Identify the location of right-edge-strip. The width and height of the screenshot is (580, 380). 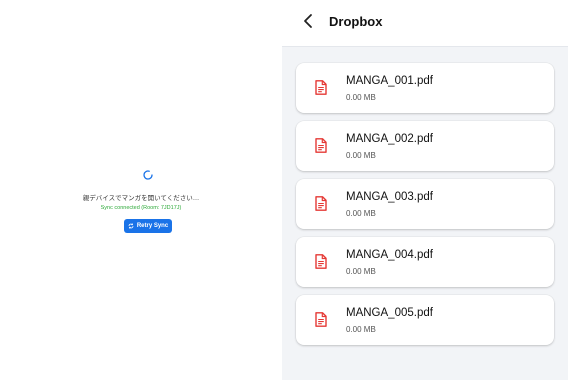
(574, 190).